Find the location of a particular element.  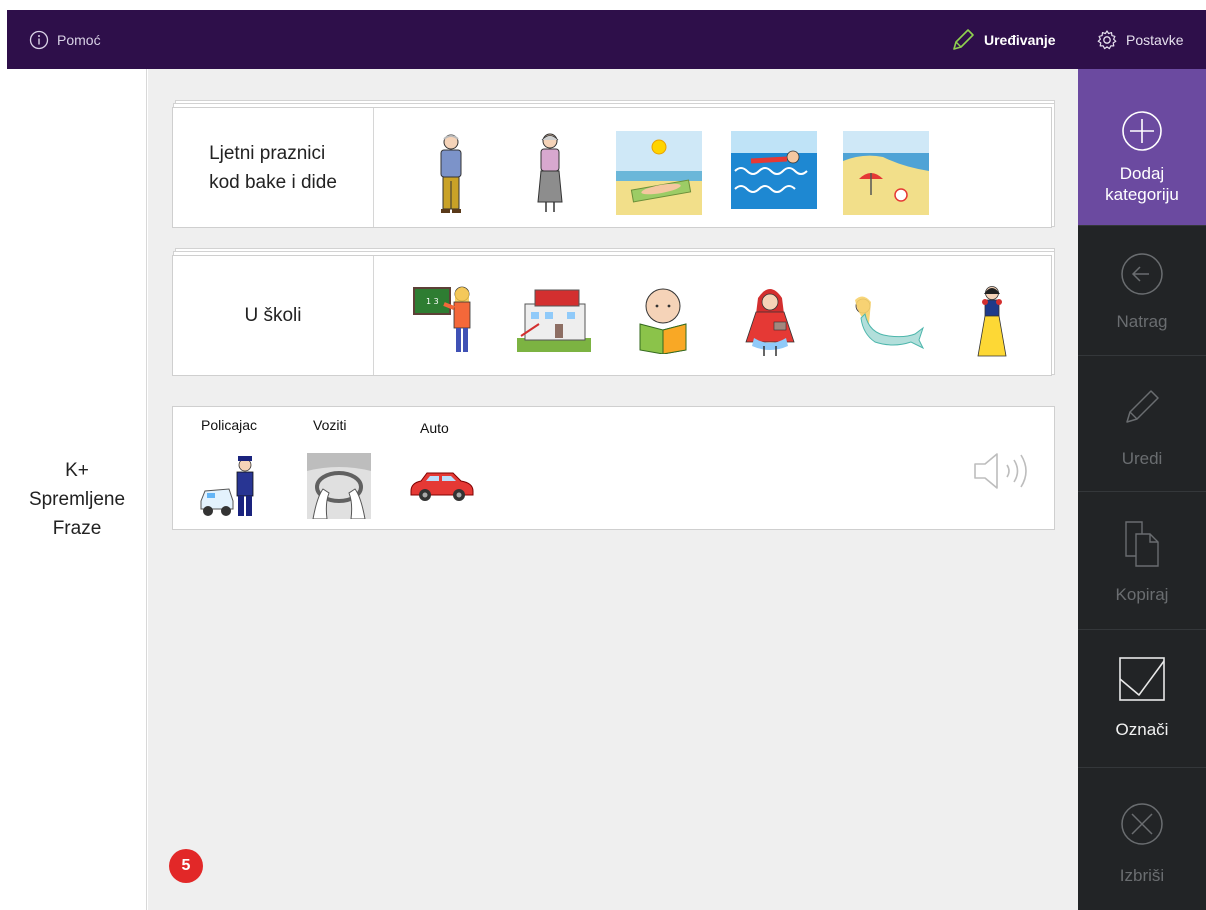

arrow-left-circle-icon is located at coordinates (1142, 274).